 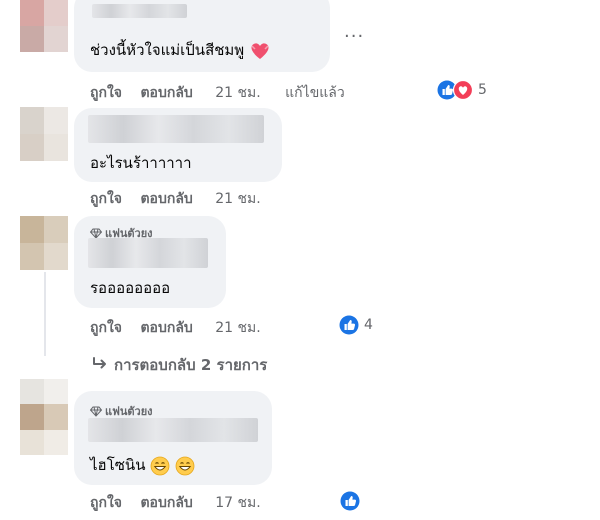 I want to click on reaction-summary, so click(x=350, y=501).